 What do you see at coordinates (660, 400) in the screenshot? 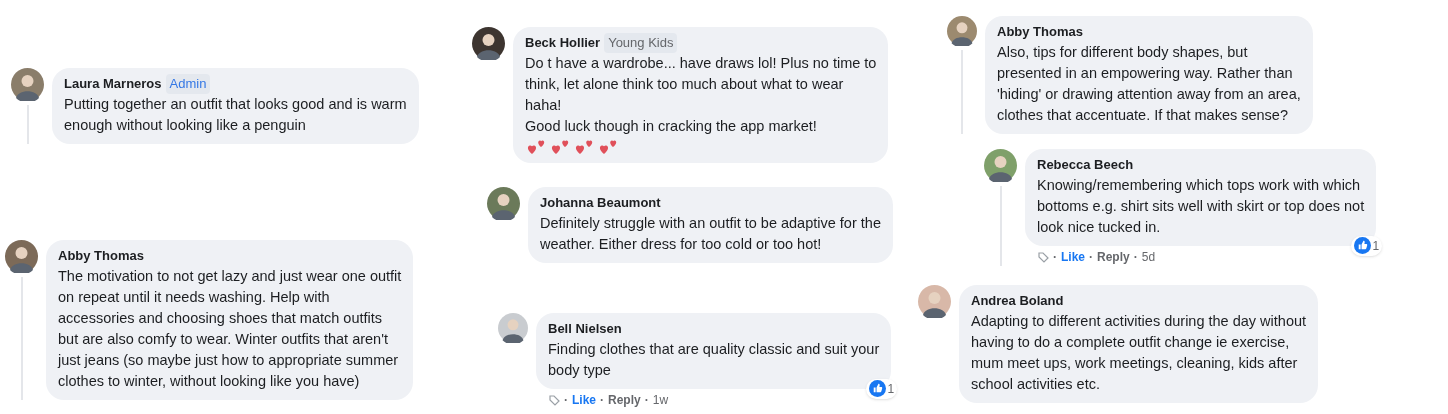
I see `comment-time: 1w` at bounding box center [660, 400].